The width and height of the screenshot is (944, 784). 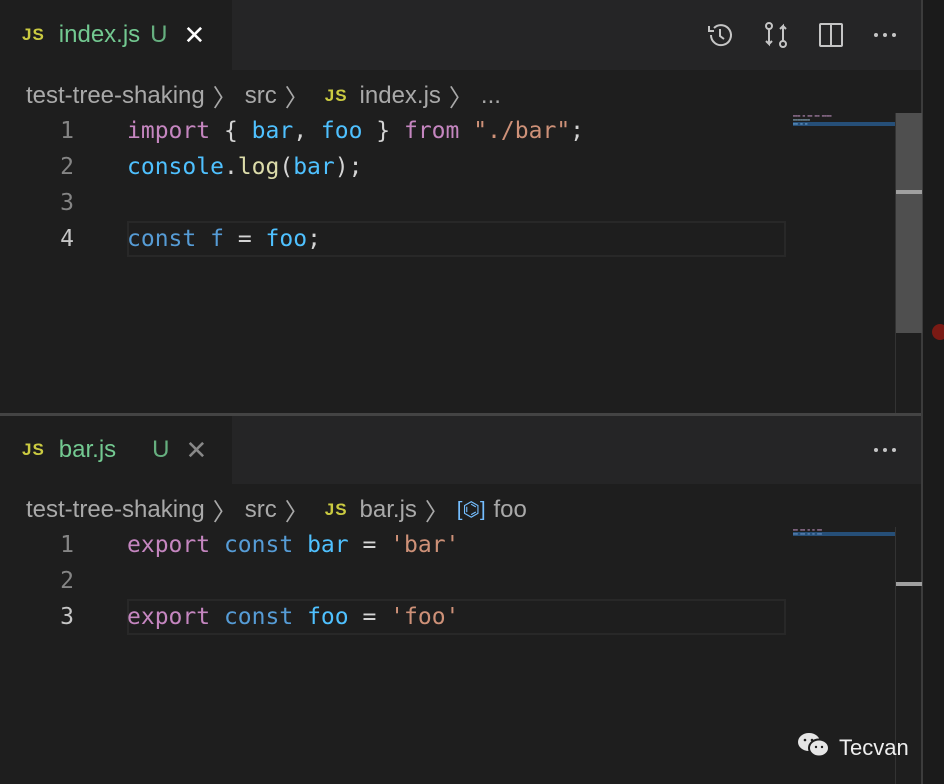 I want to click on code-line: 2 console.log(bar);, so click(x=181, y=167).